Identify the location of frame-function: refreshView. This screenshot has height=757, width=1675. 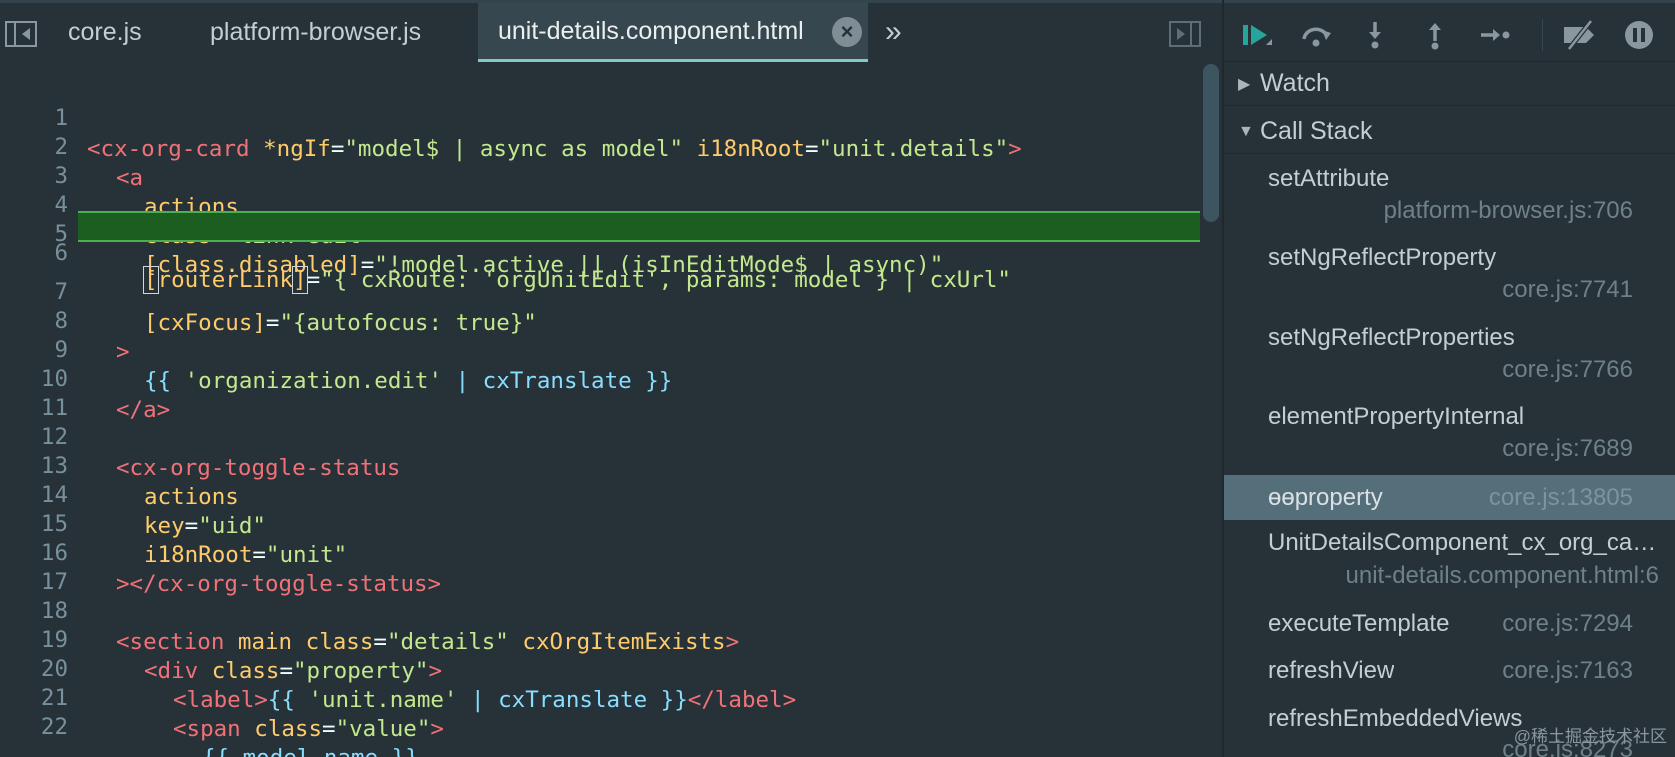
(1331, 670).